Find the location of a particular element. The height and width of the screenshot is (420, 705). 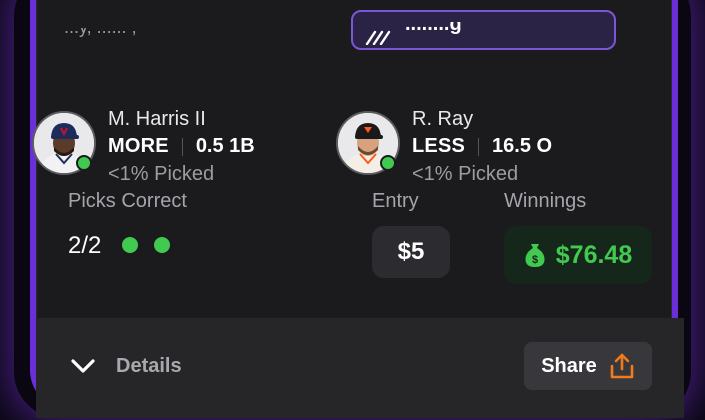

pick-direction: LESS is located at coordinates (439, 146).